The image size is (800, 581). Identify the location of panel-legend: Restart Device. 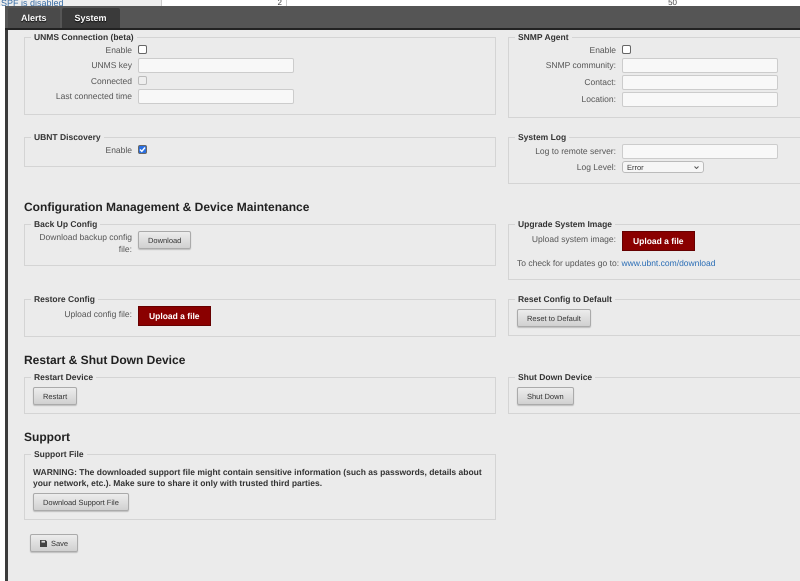
(63, 377).